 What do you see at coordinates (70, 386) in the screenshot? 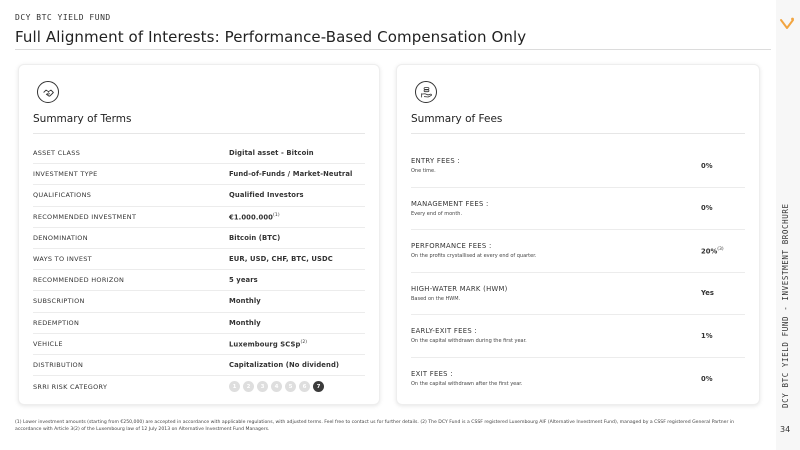
I see `term-label: SRRI RISK CATEGORY` at bounding box center [70, 386].